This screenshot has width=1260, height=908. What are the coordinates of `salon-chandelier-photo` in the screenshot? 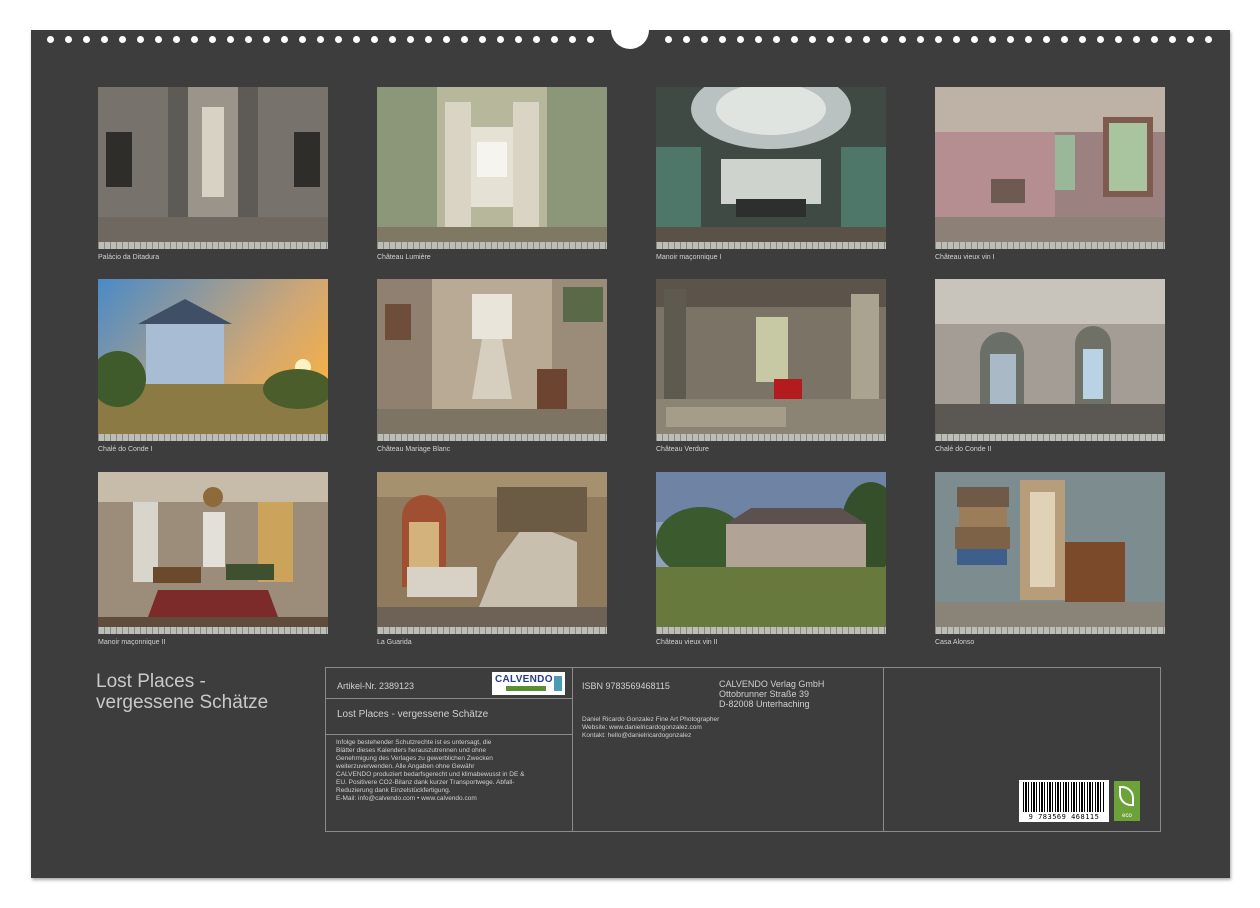 It's located at (213, 553).